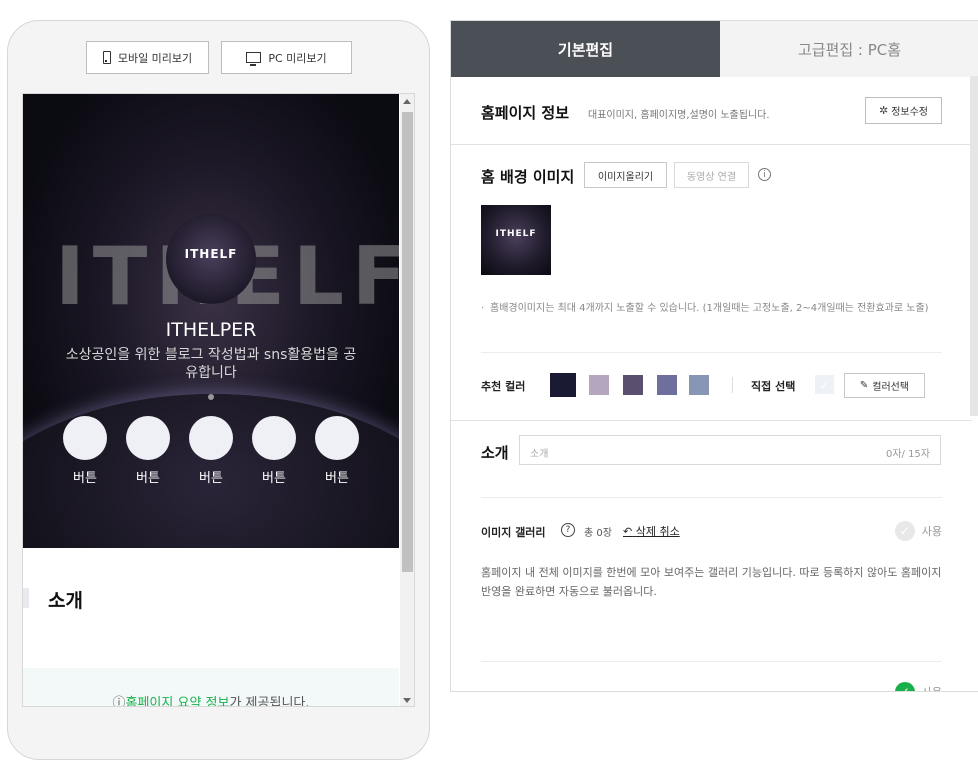 The width and height of the screenshot is (978, 760). What do you see at coordinates (598, 533) in the screenshot?
I see `gallery-count: 총 0장` at bounding box center [598, 533].